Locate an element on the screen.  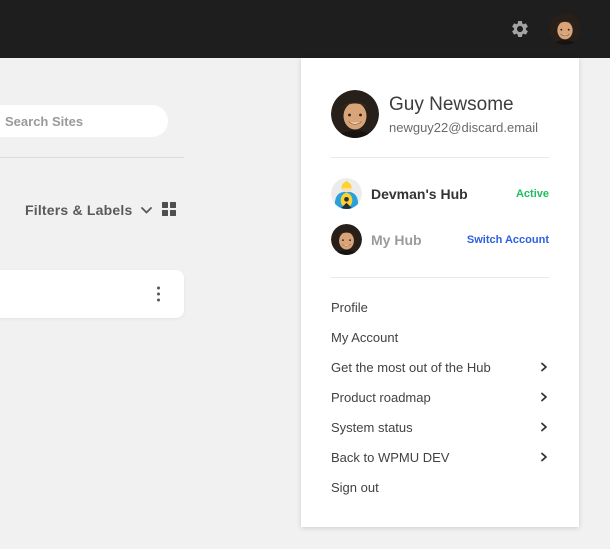
left-section-divider is located at coordinates (92, 157).